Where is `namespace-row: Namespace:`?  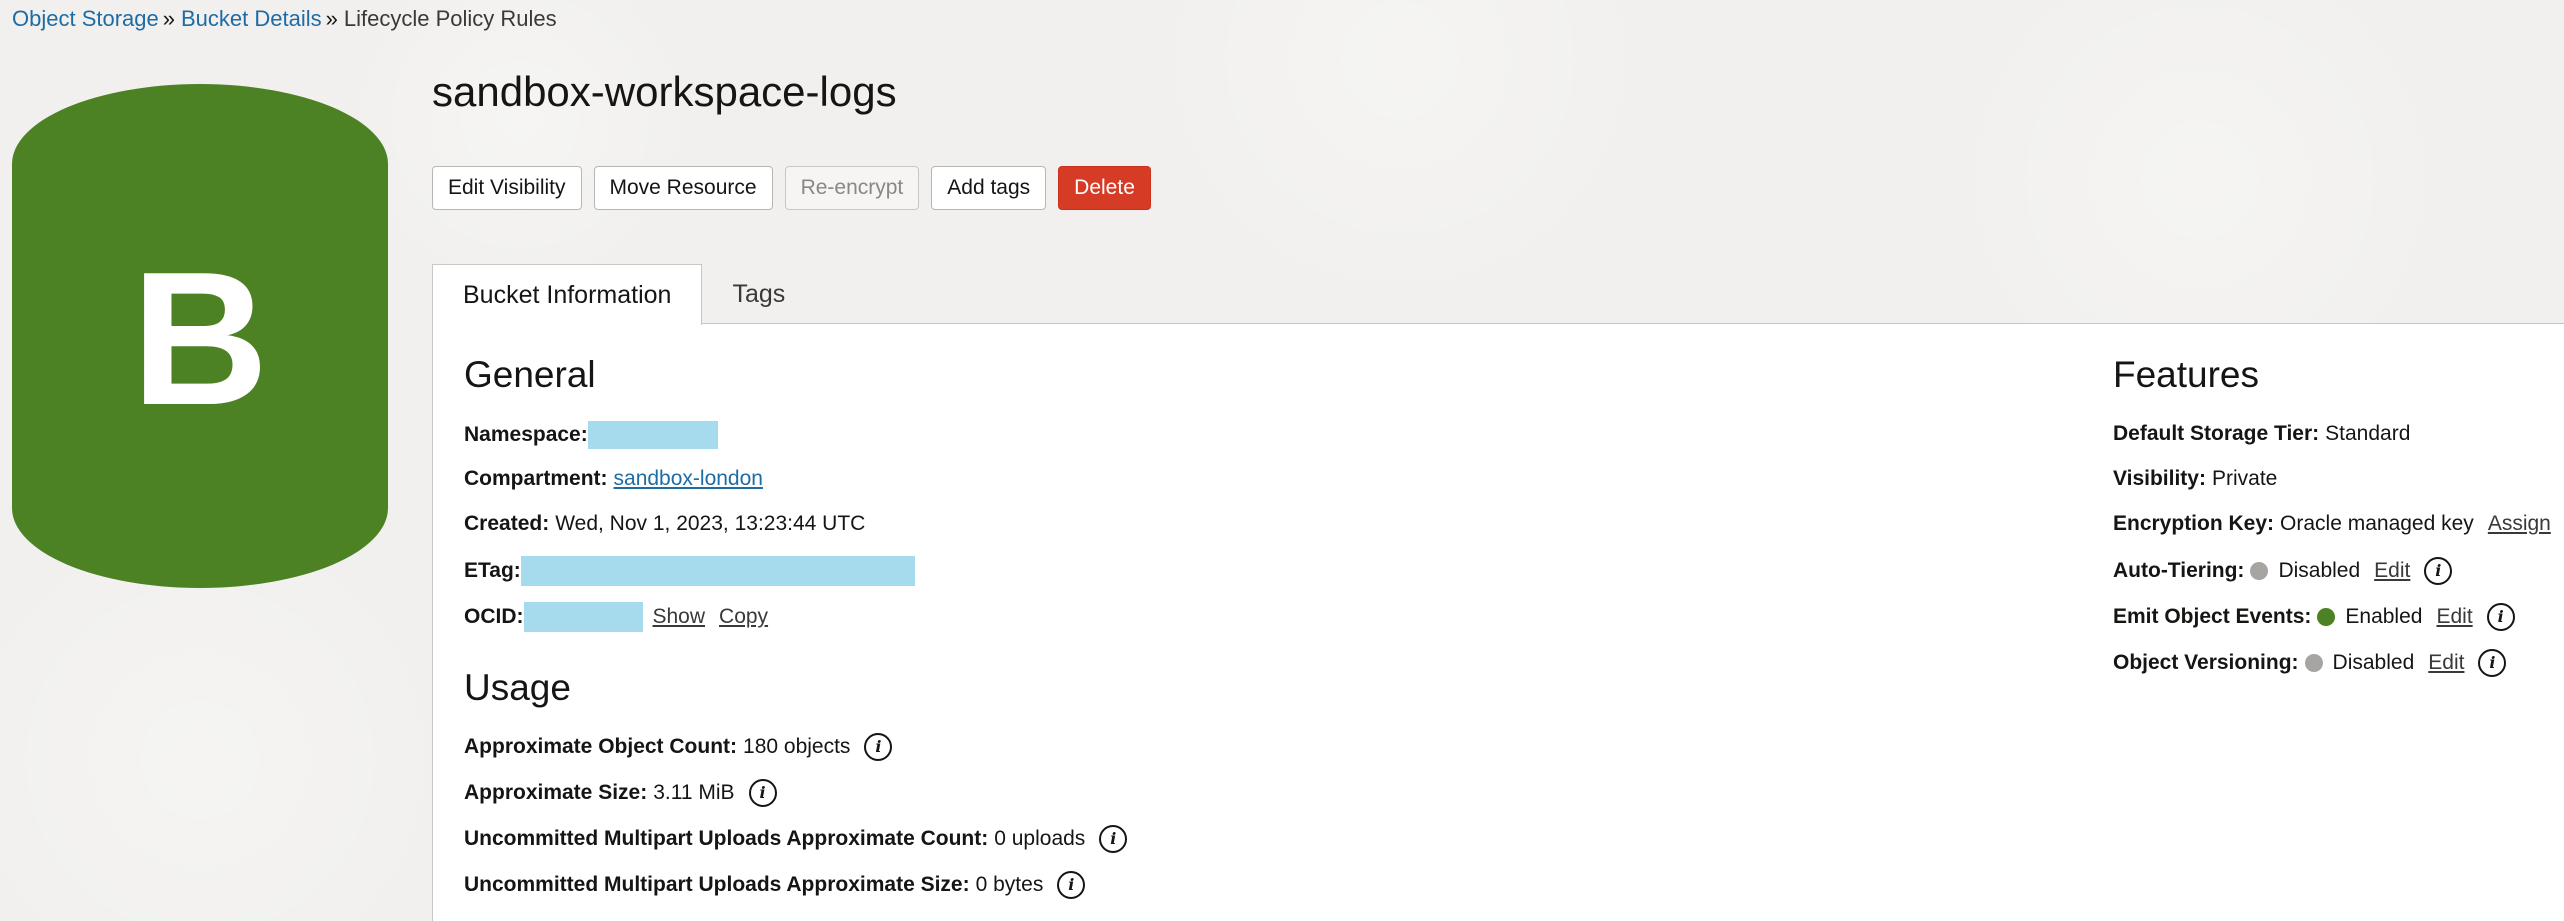
namespace-row: Namespace: is located at coordinates (591, 435).